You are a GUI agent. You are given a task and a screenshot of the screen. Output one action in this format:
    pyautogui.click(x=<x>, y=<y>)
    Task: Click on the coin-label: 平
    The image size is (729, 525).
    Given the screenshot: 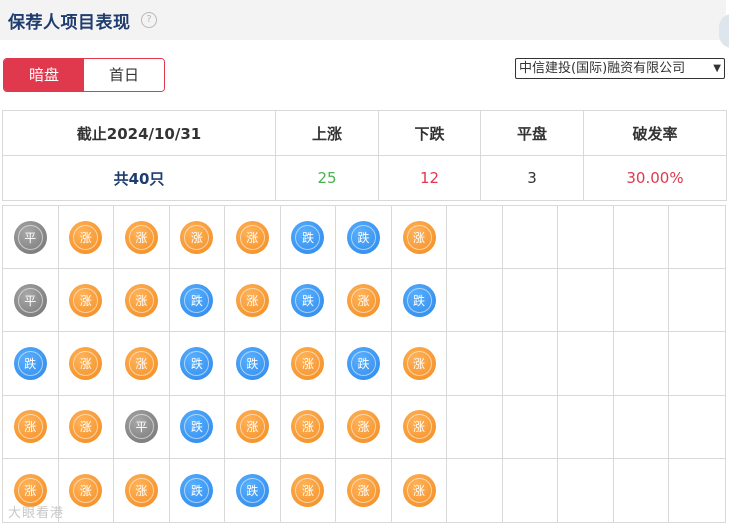 What is the action you would take?
    pyautogui.click(x=30, y=300)
    